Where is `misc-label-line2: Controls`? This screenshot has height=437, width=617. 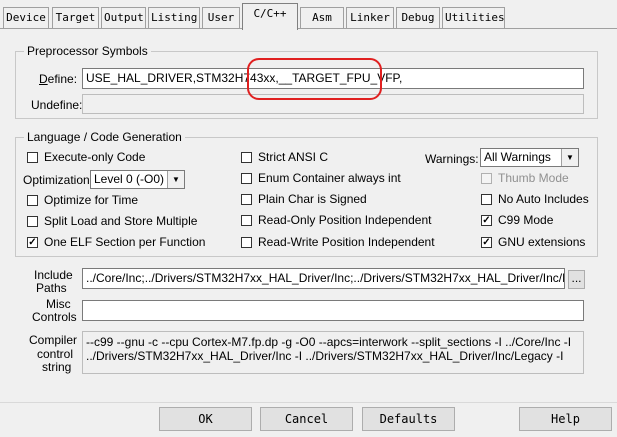
misc-label-line2: Controls is located at coordinates (54, 317).